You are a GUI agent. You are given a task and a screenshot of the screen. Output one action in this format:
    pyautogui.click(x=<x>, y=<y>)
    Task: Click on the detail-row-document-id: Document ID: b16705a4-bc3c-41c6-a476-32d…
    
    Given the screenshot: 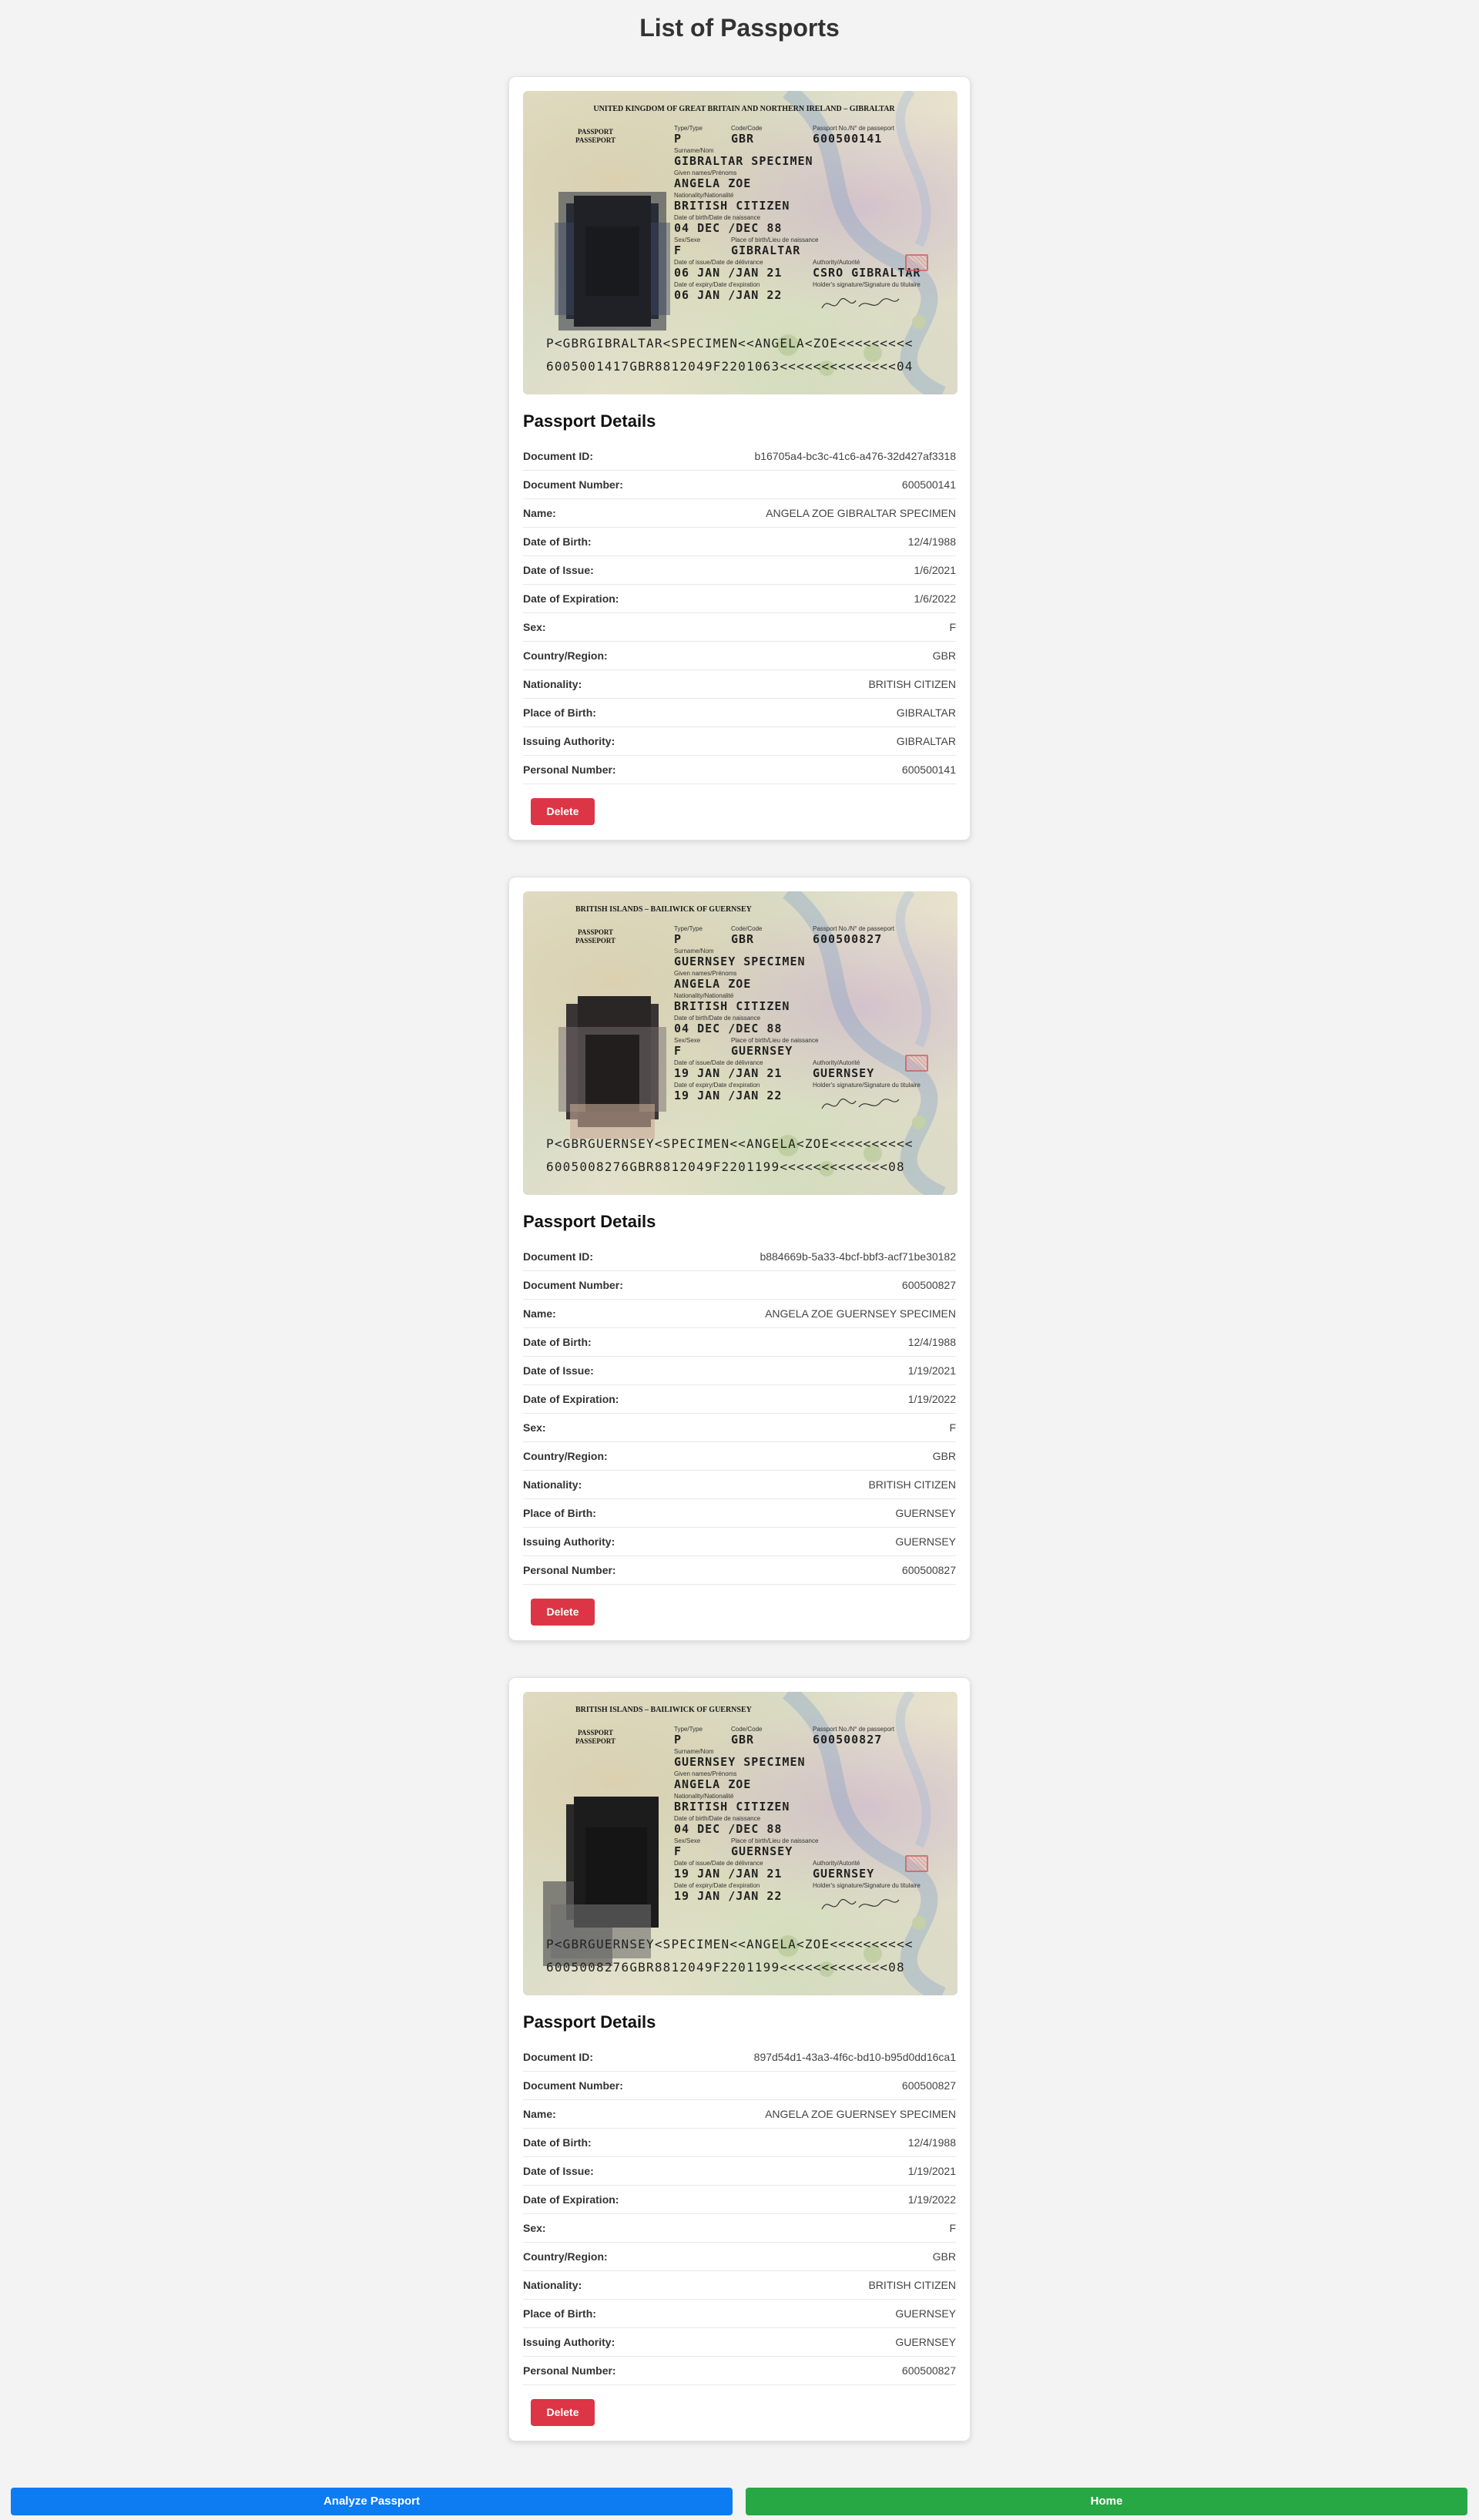 What is the action you would take?
    pyautogui.click(x=739, y=457)
    